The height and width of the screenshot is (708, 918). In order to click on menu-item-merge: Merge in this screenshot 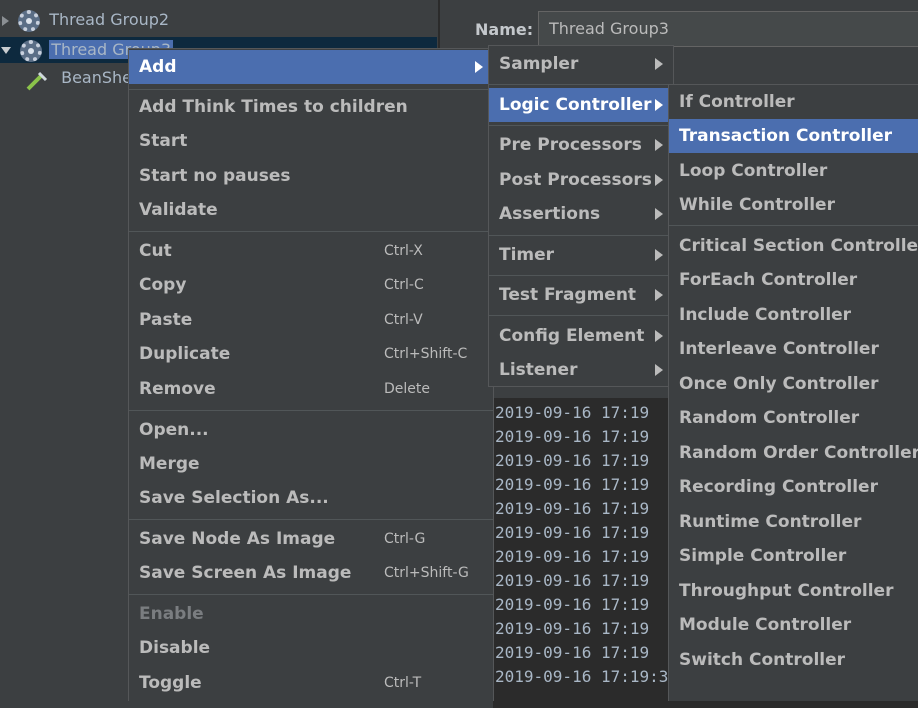, I will do `click(311, 464)`.